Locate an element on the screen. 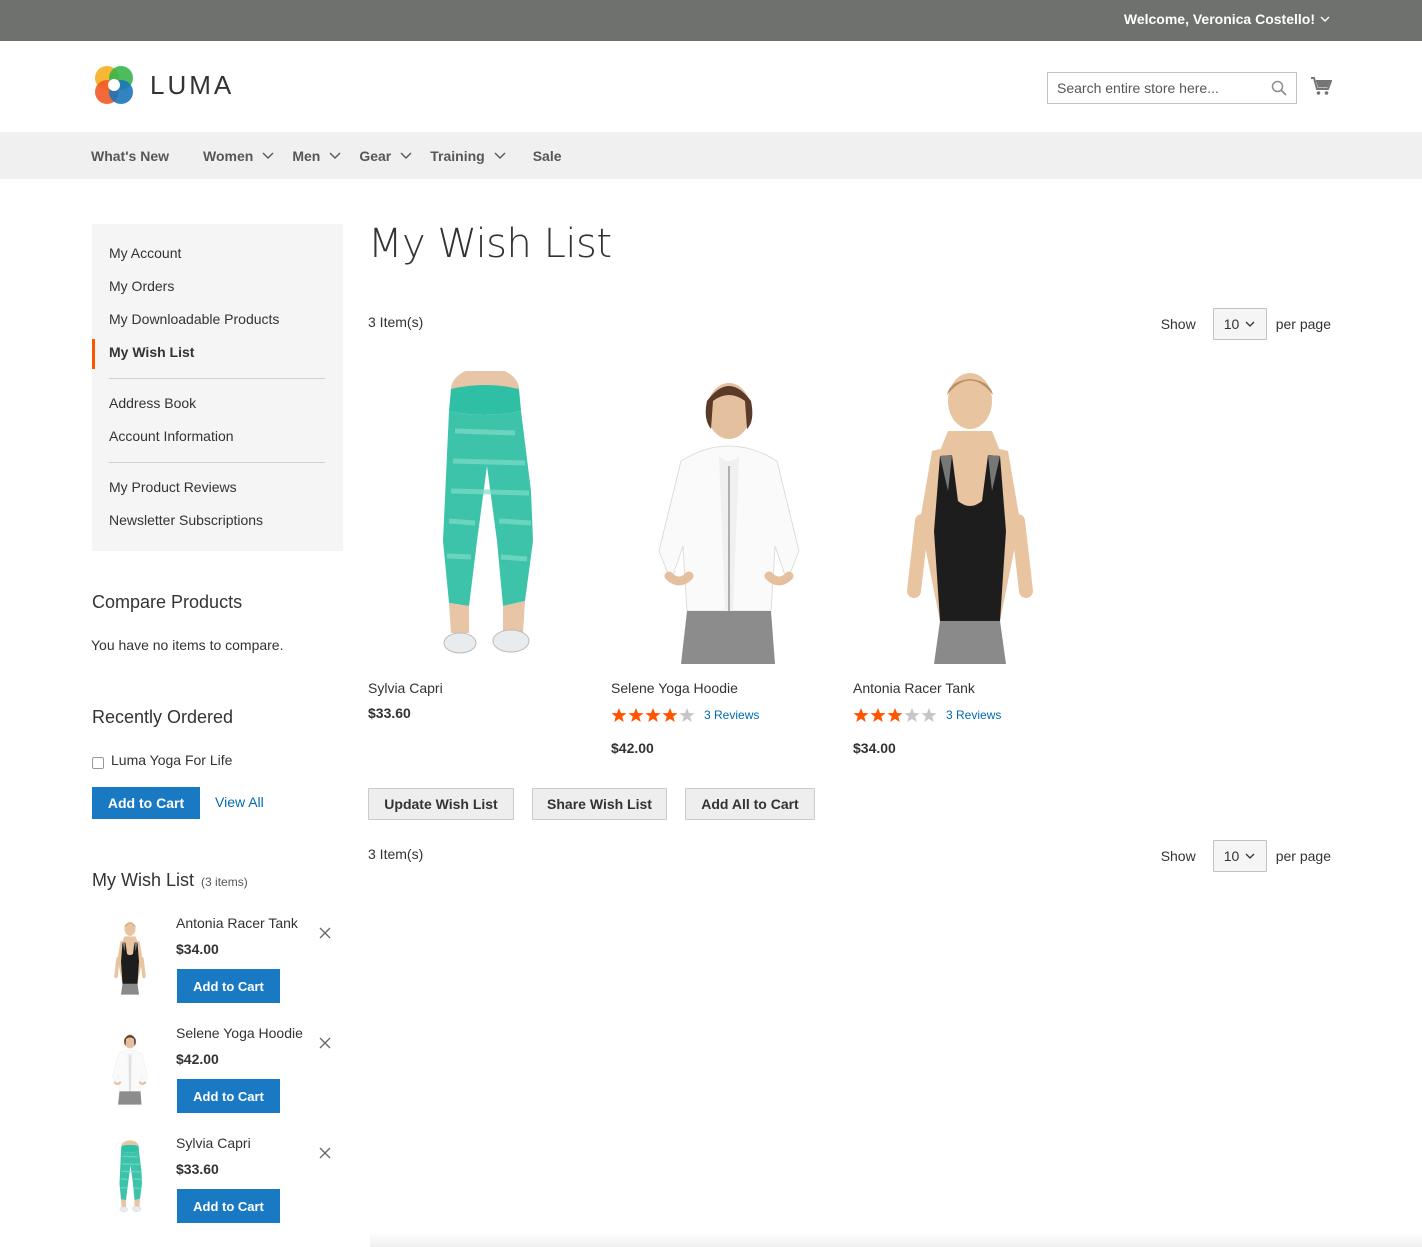  nav-label: Men is located at coordinates (306, 155).